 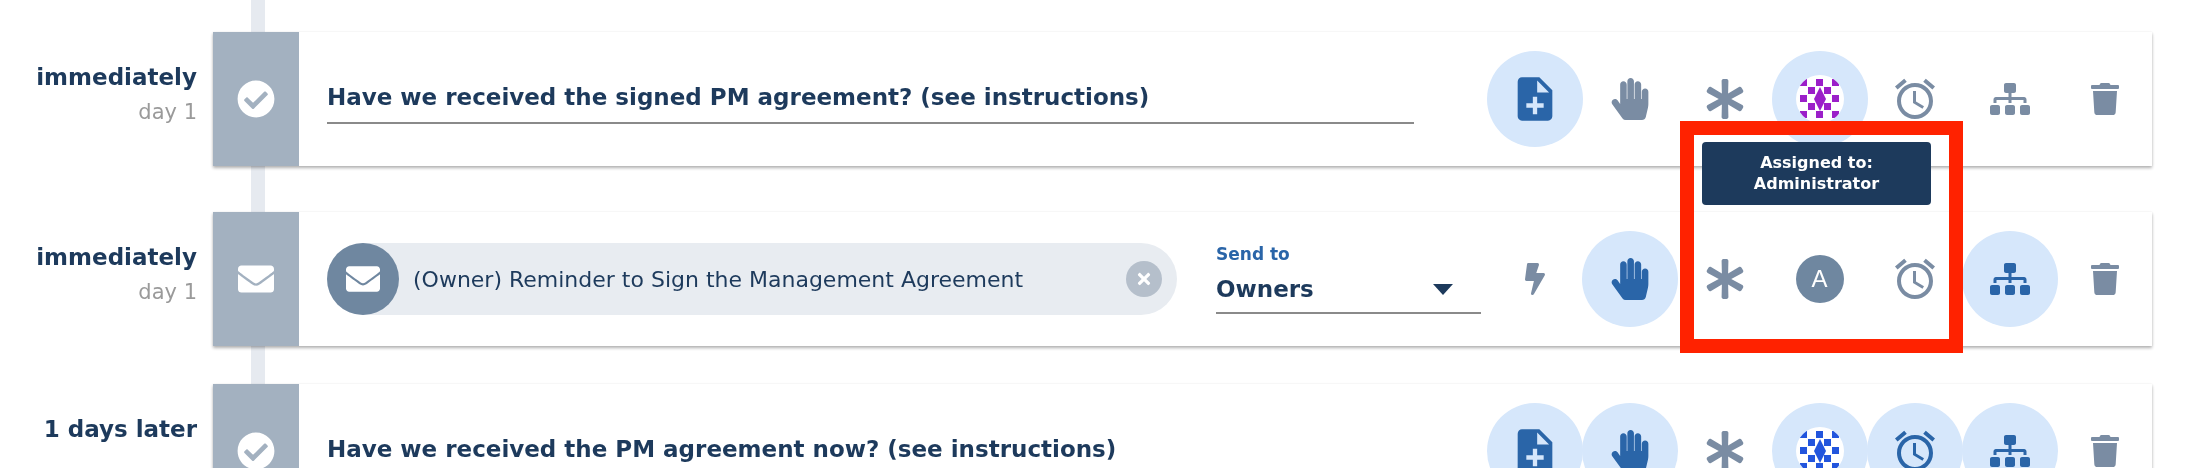 I want to click on step-title-field: Have we received the PM agreement now? (see instructions), so click(x=870, y=447).